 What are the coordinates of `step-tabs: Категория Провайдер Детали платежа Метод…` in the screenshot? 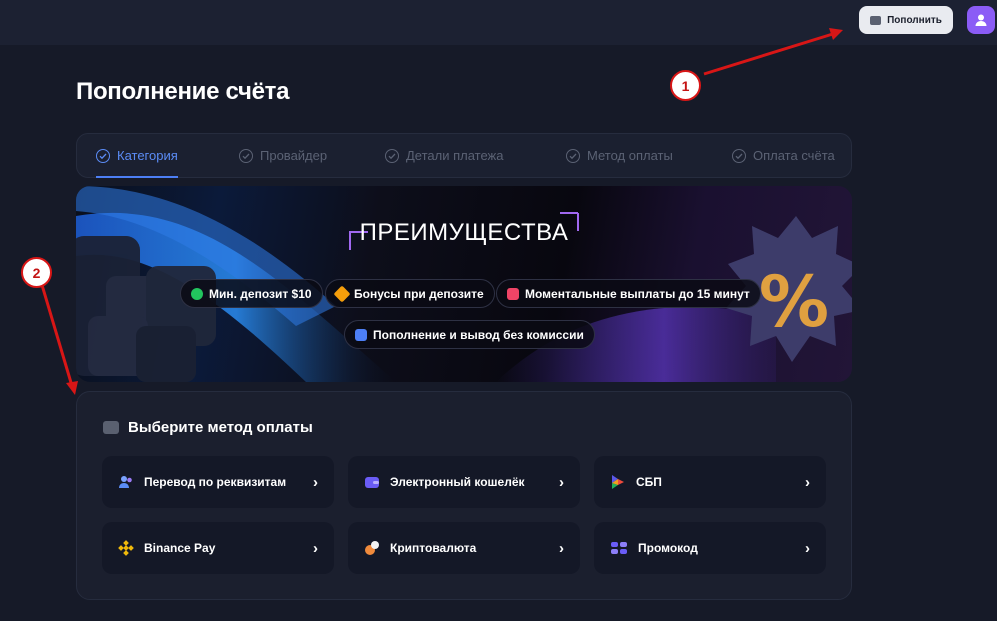 It's located at (464, 155).